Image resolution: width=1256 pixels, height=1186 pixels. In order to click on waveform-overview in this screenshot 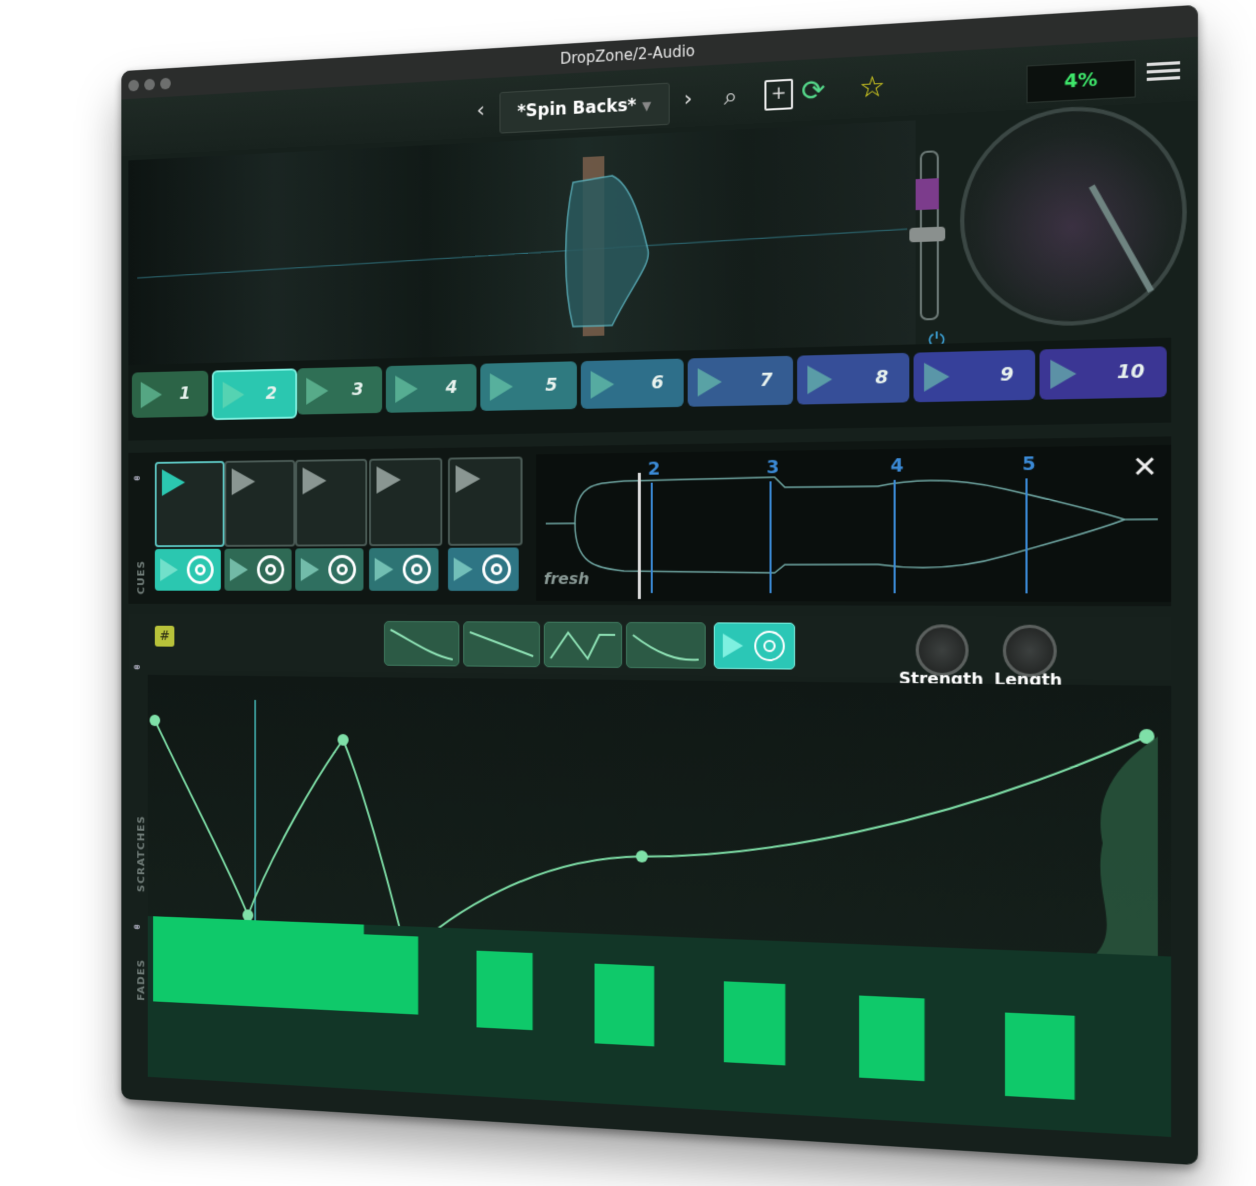, I will do `click(522, 244)`.